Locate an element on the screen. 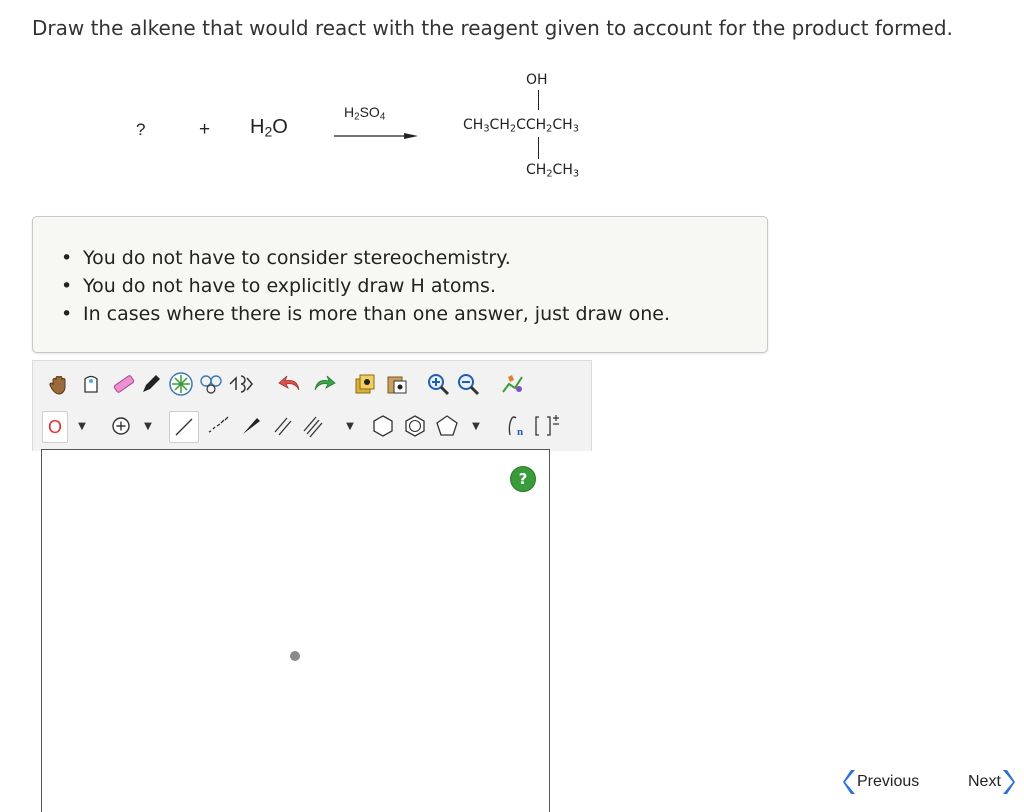  polymer-bracket-icon: n is located at coordinates (517, 426).